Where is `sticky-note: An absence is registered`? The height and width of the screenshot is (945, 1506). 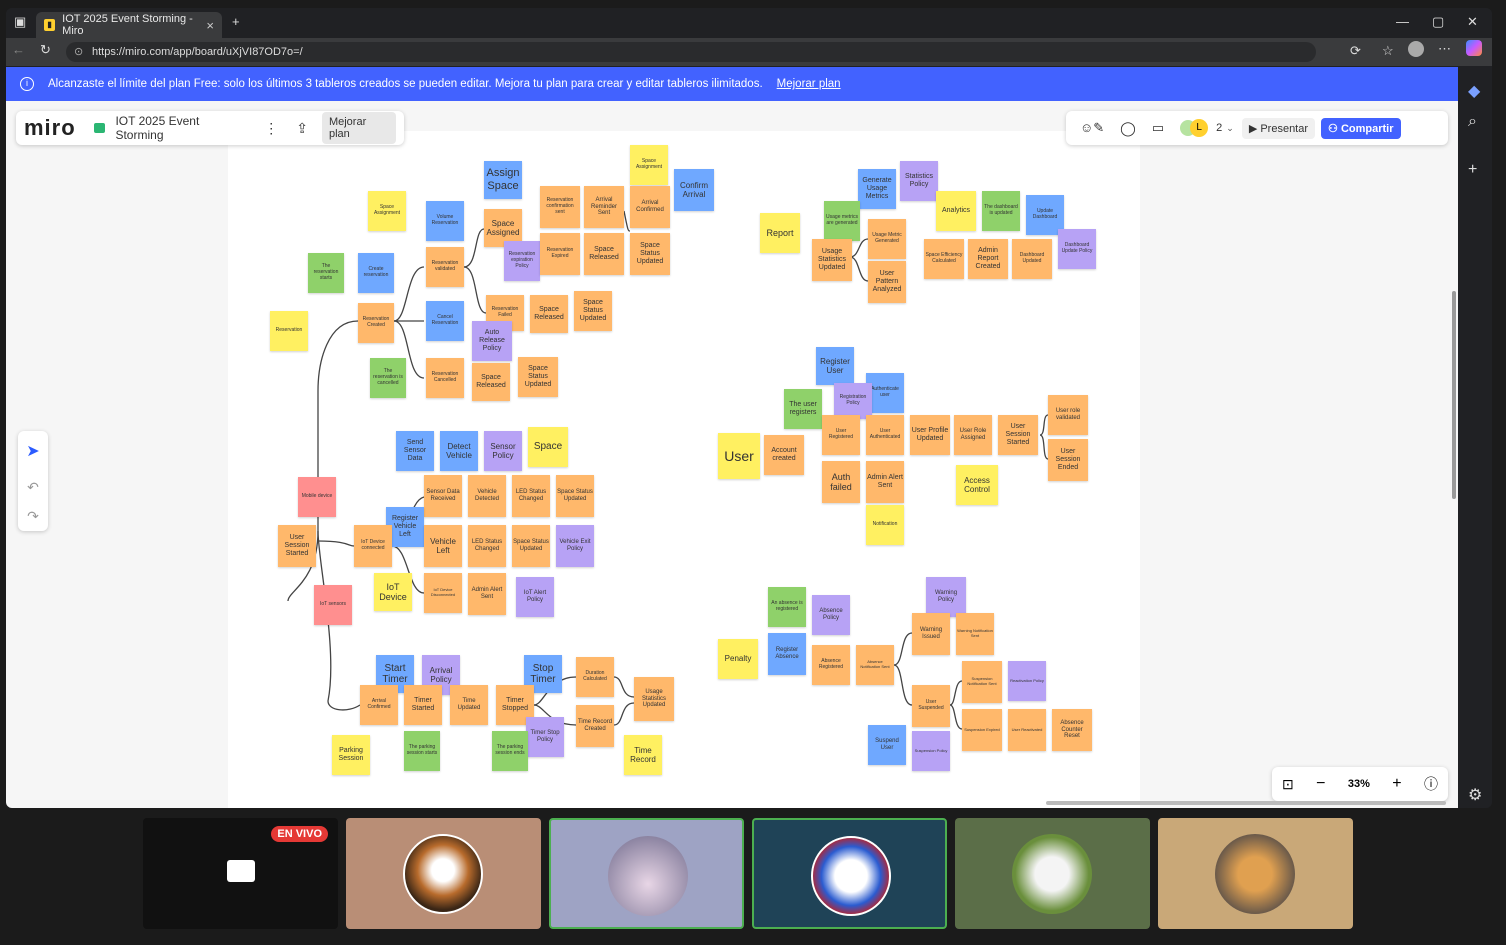 sticky-note: An absence is registered is located at coordinates (787, 607).